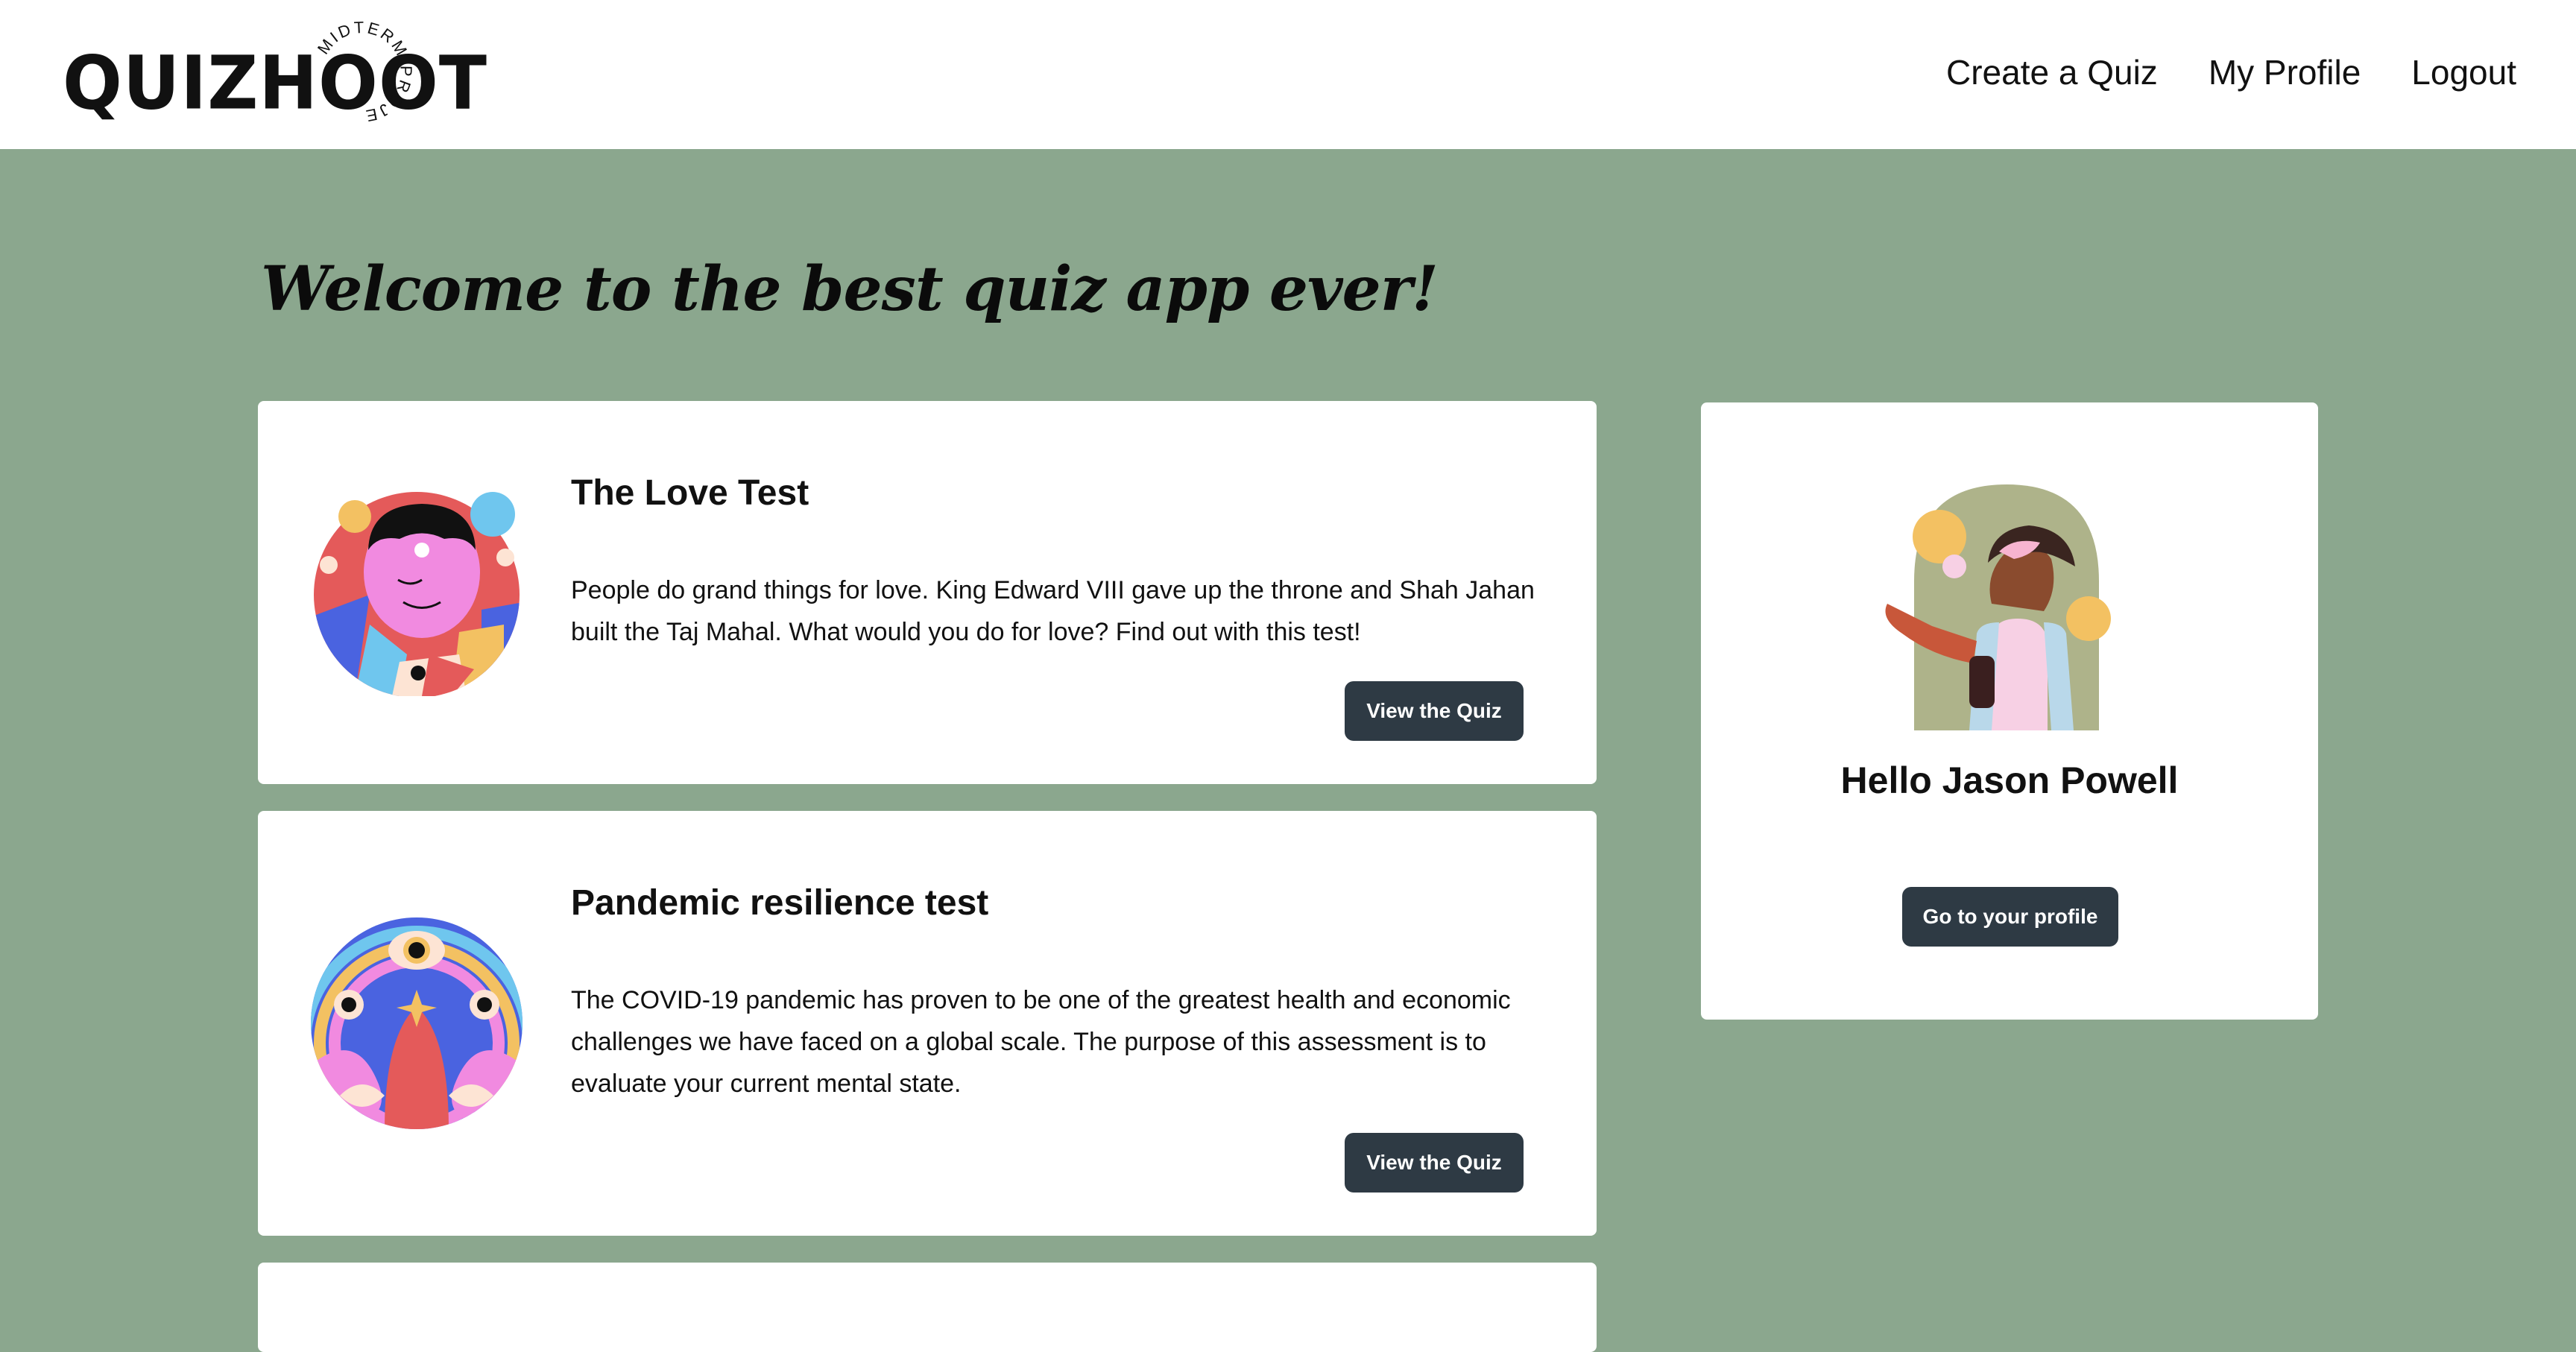 The image size is (2576, 1352). What do you see at coordinates (274, 71) in the screenshot?
I see `quizhoot-logo: QUIZHOOT MIDTERM PROJECT` at bounding box center [274, 71].